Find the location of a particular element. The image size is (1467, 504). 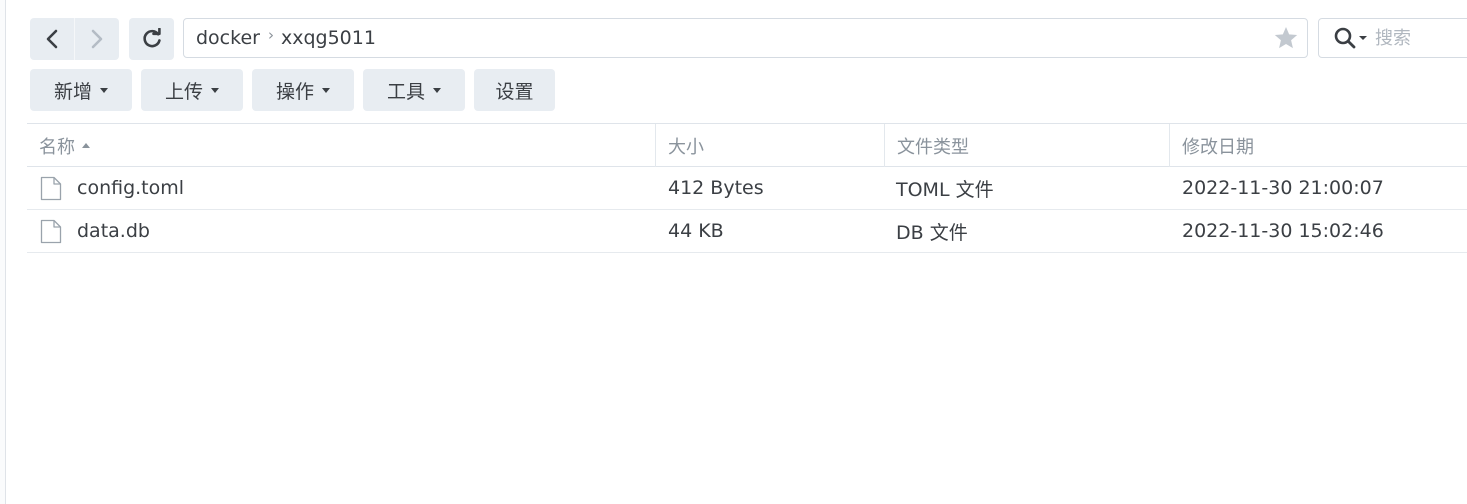

upload-button: 上传 is located at coordinates (192, 90).